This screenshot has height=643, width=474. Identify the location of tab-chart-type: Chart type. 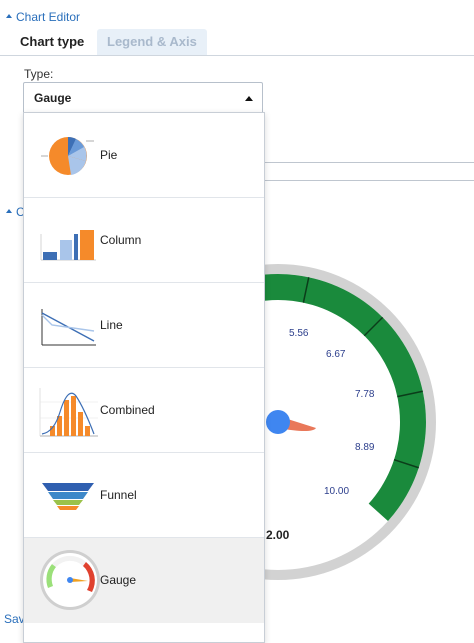
(52, 42).